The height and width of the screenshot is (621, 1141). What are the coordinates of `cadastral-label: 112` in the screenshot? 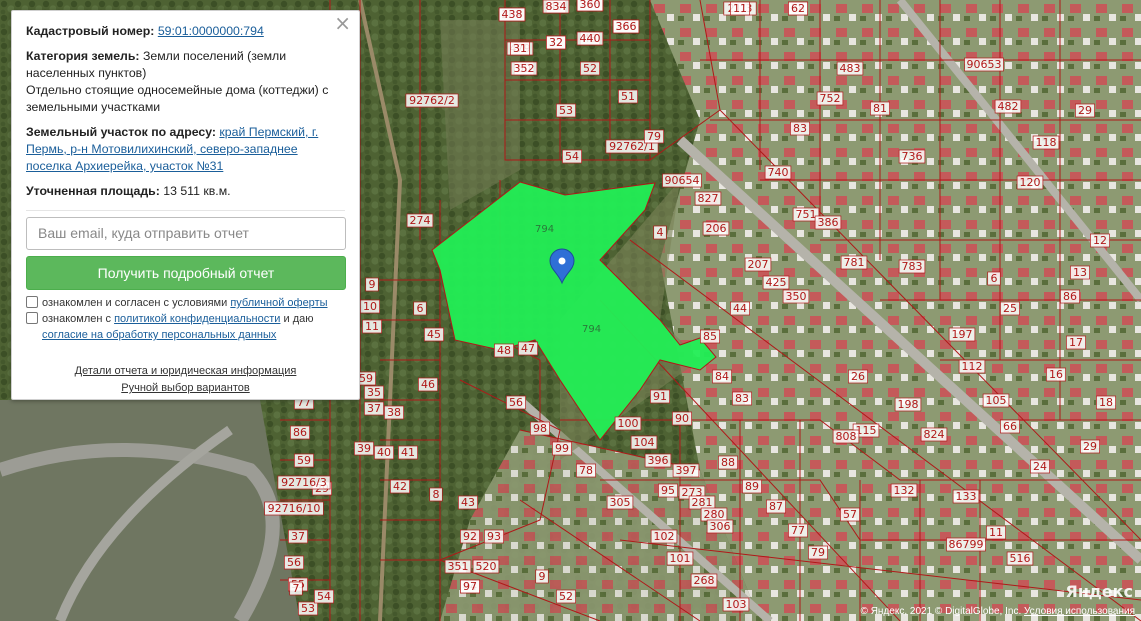 It's located at (972, 366).